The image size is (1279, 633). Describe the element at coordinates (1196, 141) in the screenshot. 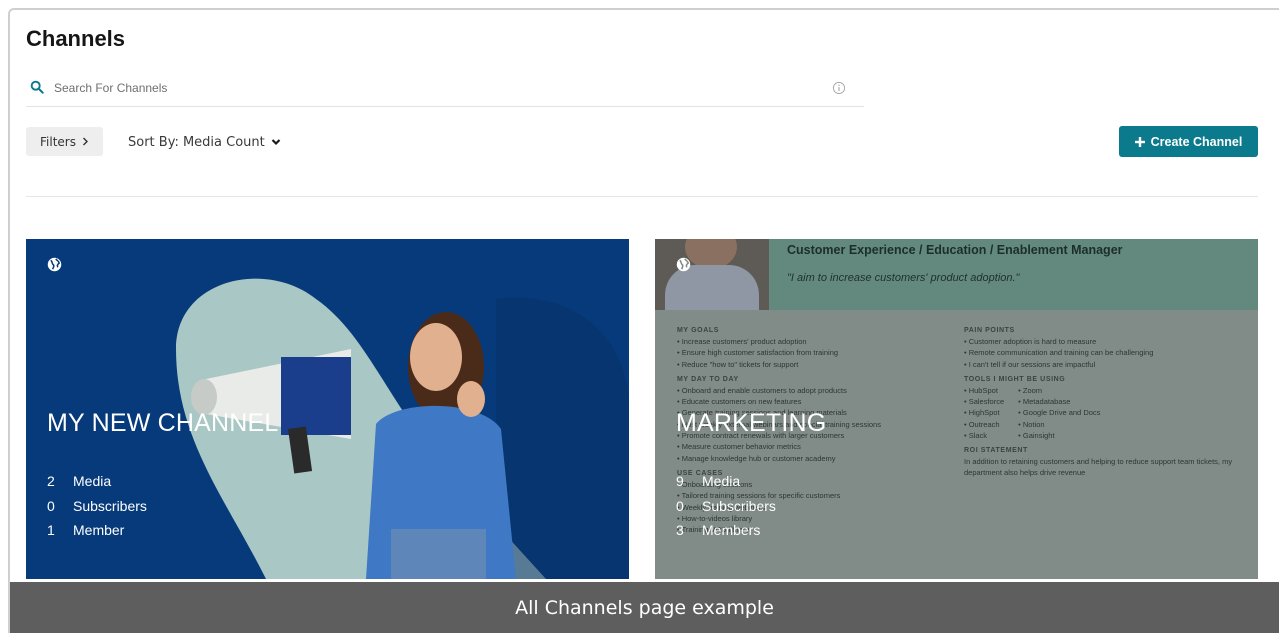

I see `create-channel-label: Create Channel` at that location.